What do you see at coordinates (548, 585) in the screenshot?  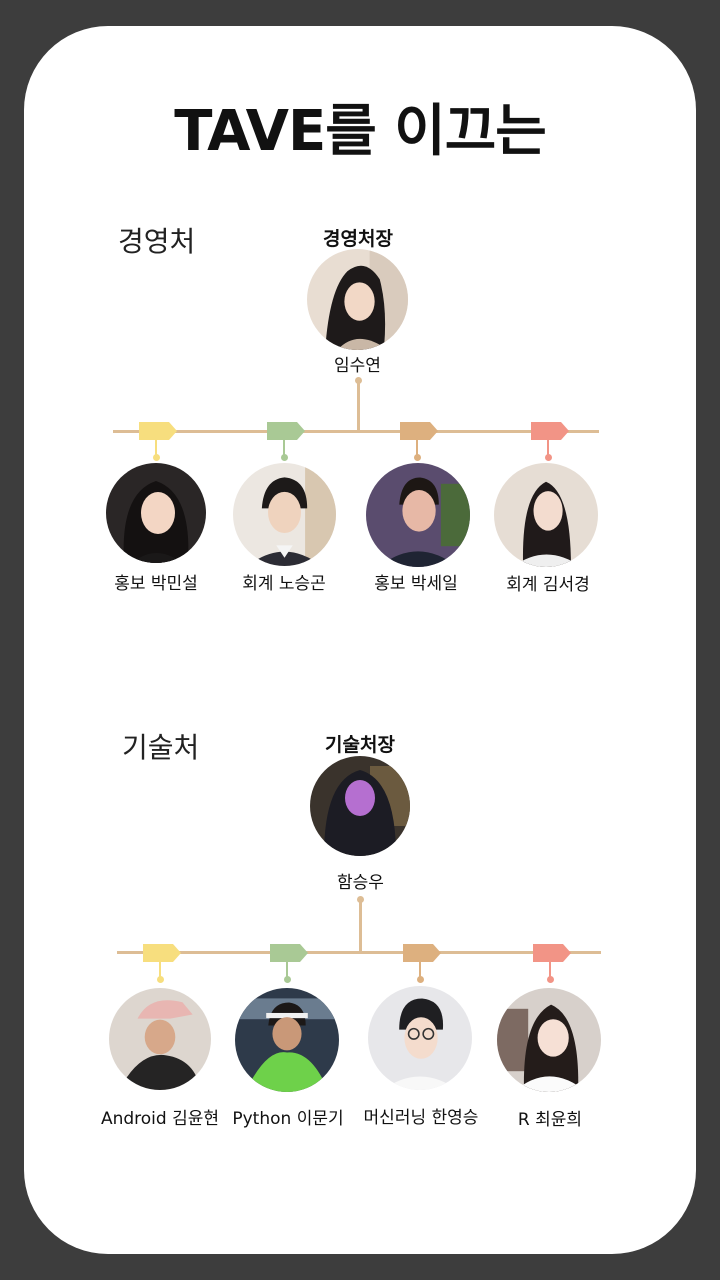 I see `management-member-label-3: 회계 김서경` at bounding box center [548, 585].